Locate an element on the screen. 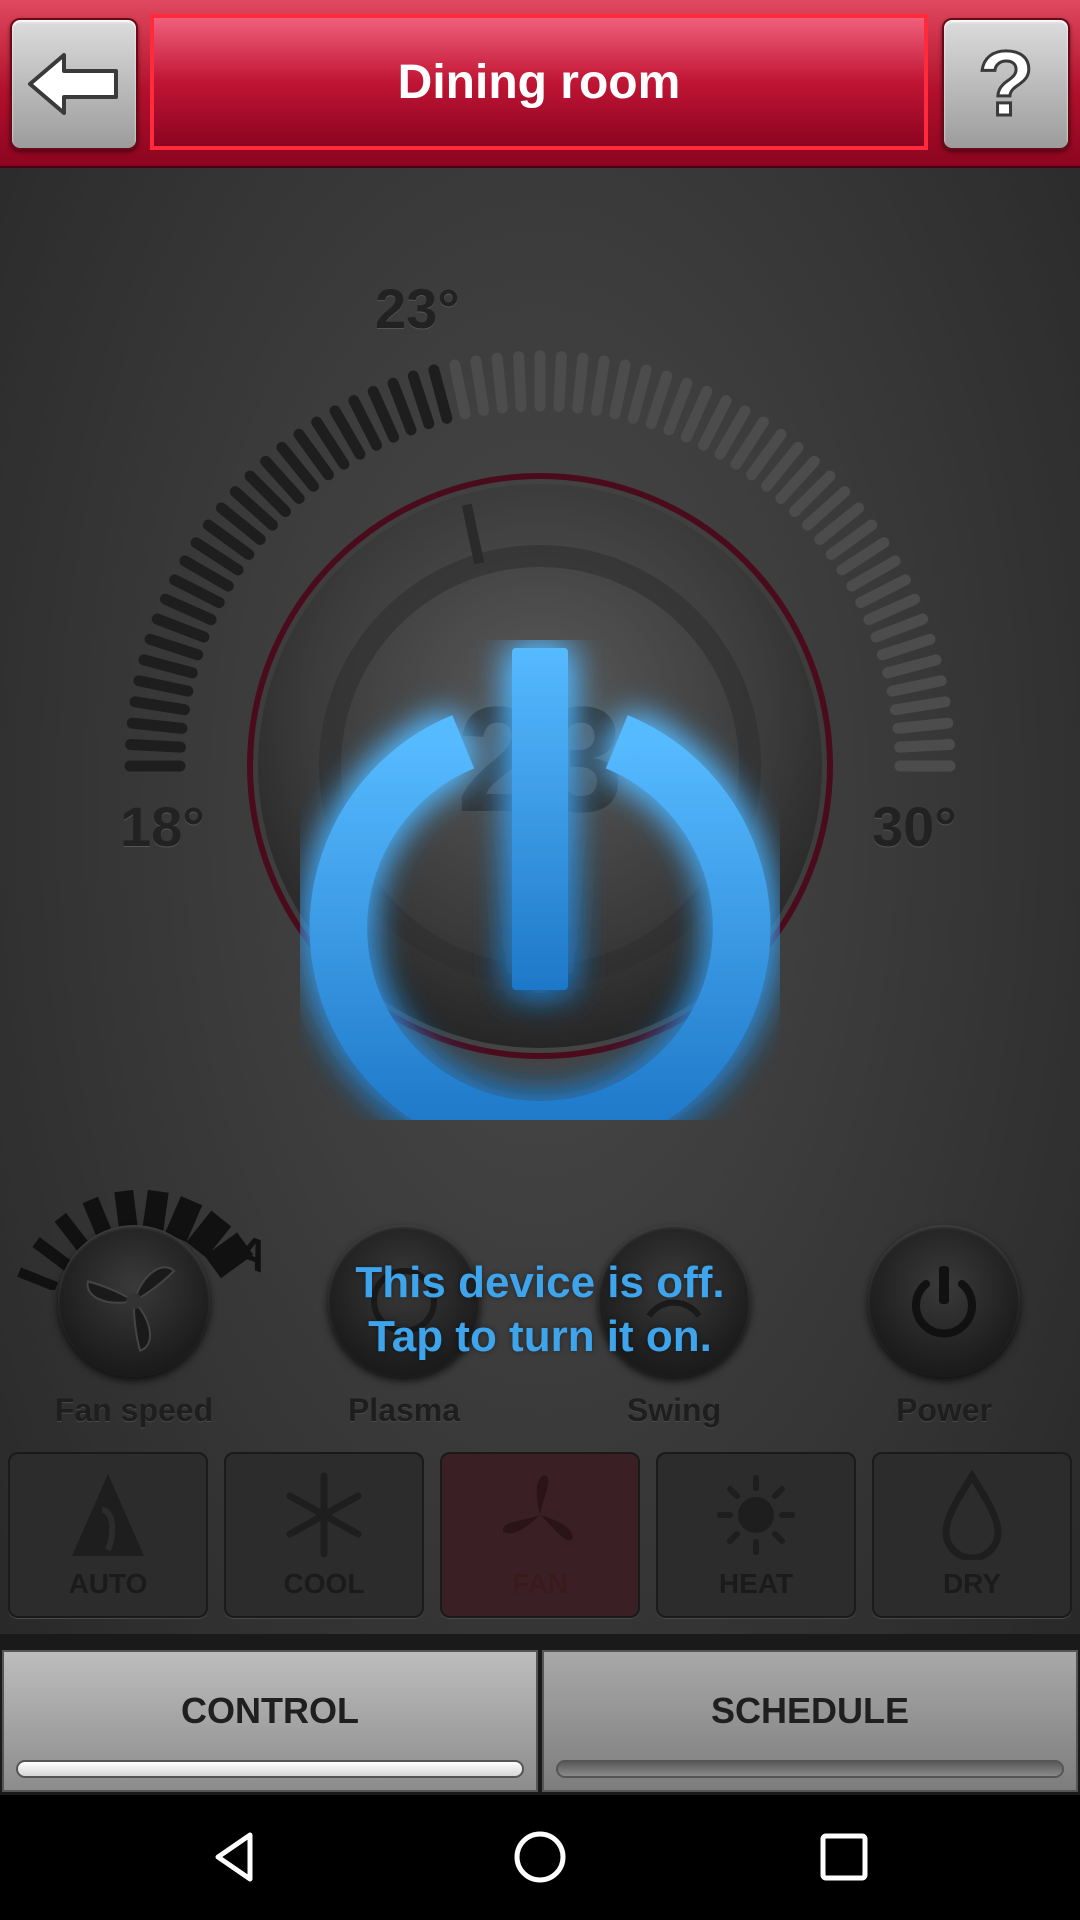  header-bar: Dining room ? is located at coordinates (540, 84).